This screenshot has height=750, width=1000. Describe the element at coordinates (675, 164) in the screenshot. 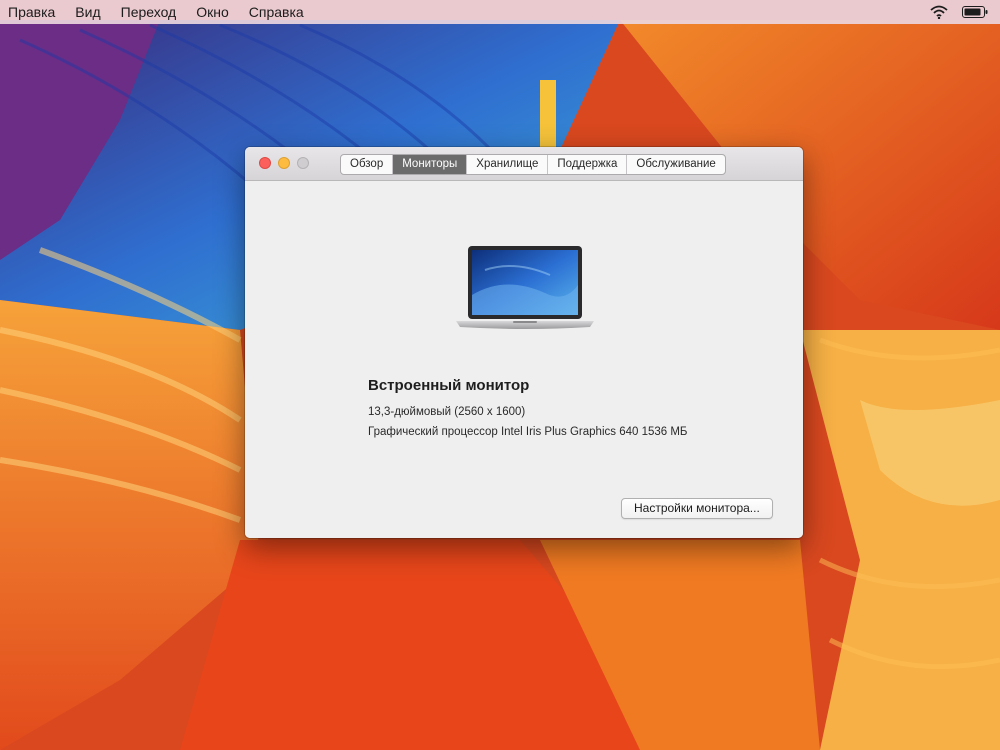

I see `tab-service: Обслуживание` at that location.